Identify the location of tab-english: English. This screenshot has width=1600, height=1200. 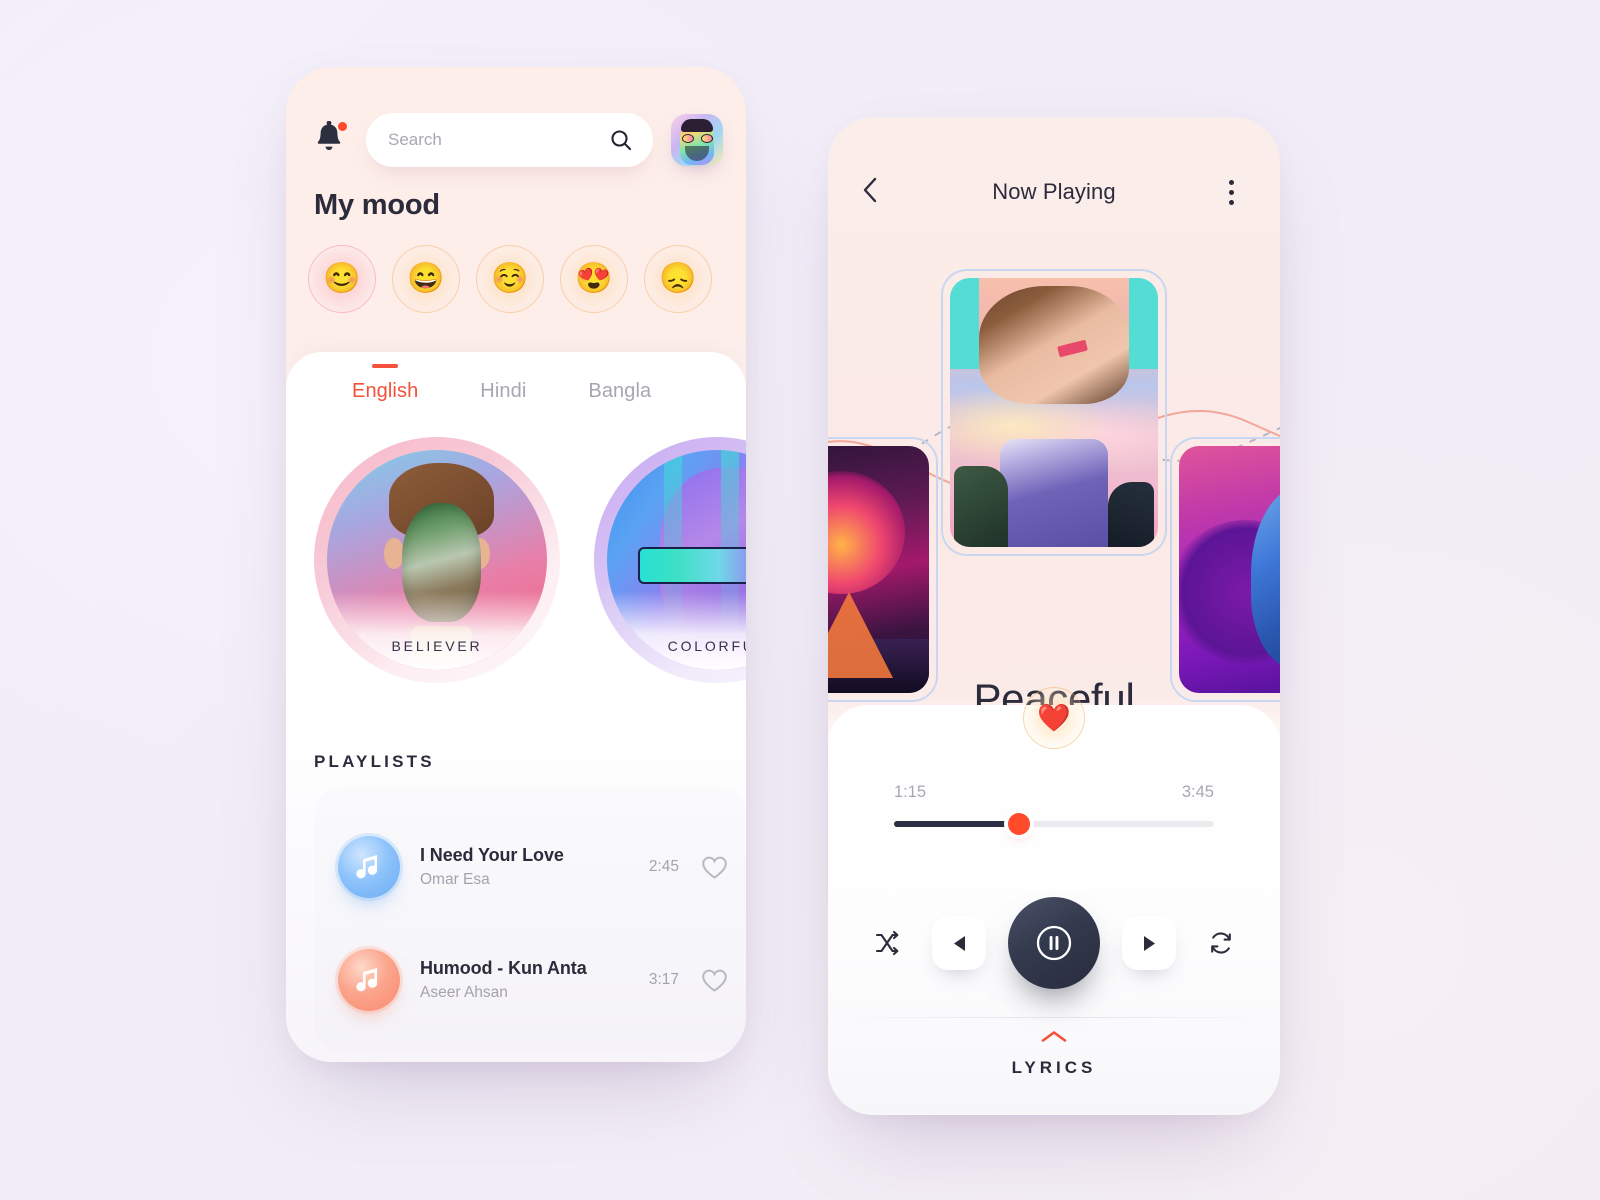
(385, 387).